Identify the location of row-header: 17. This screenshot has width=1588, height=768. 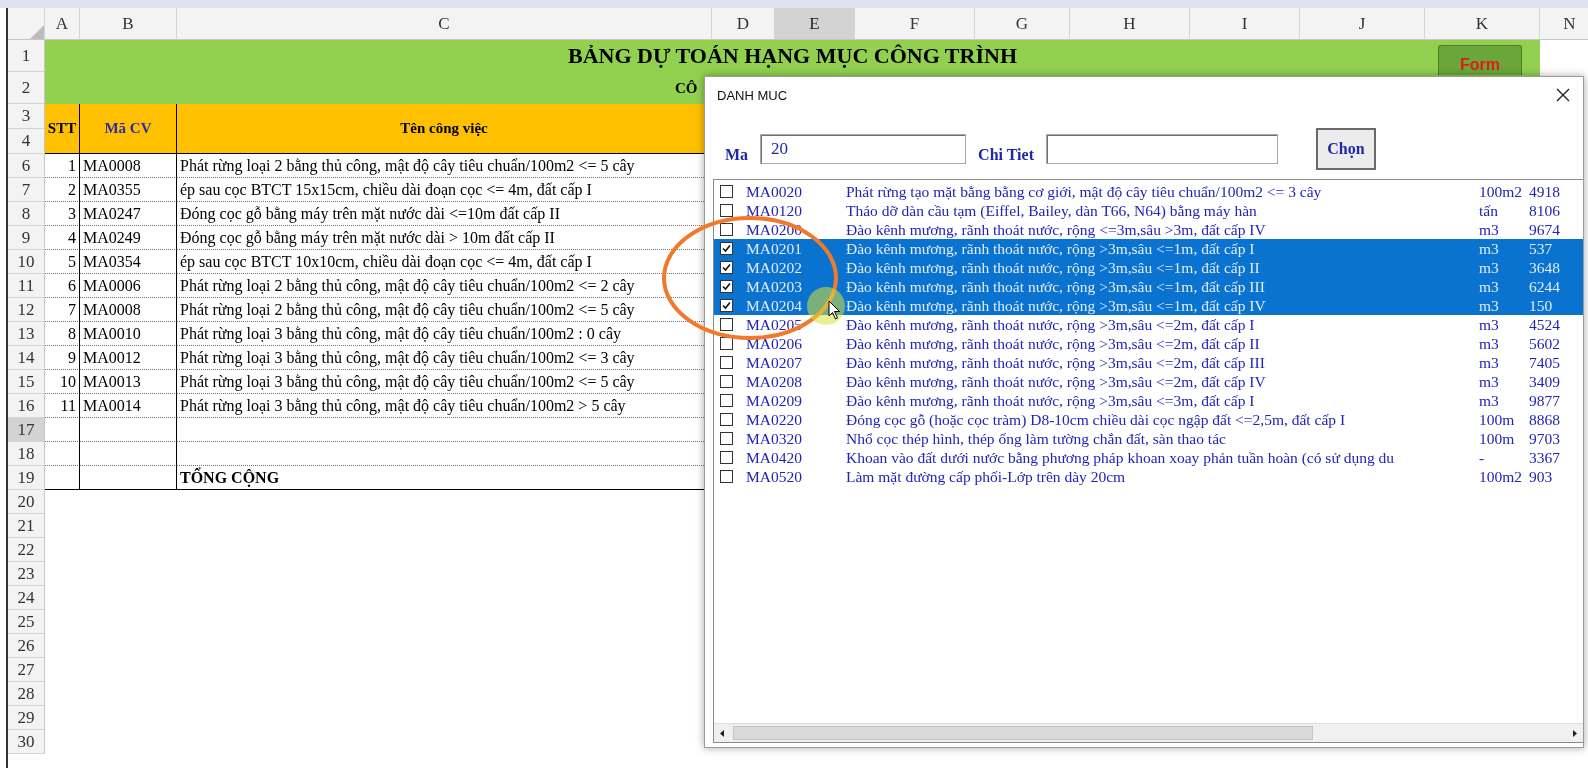
(26, 430).